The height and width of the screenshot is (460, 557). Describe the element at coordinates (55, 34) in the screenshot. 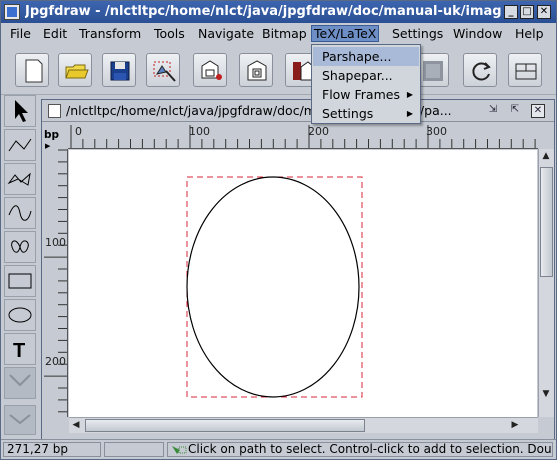

I see `menu-edit: Edit` at that location.